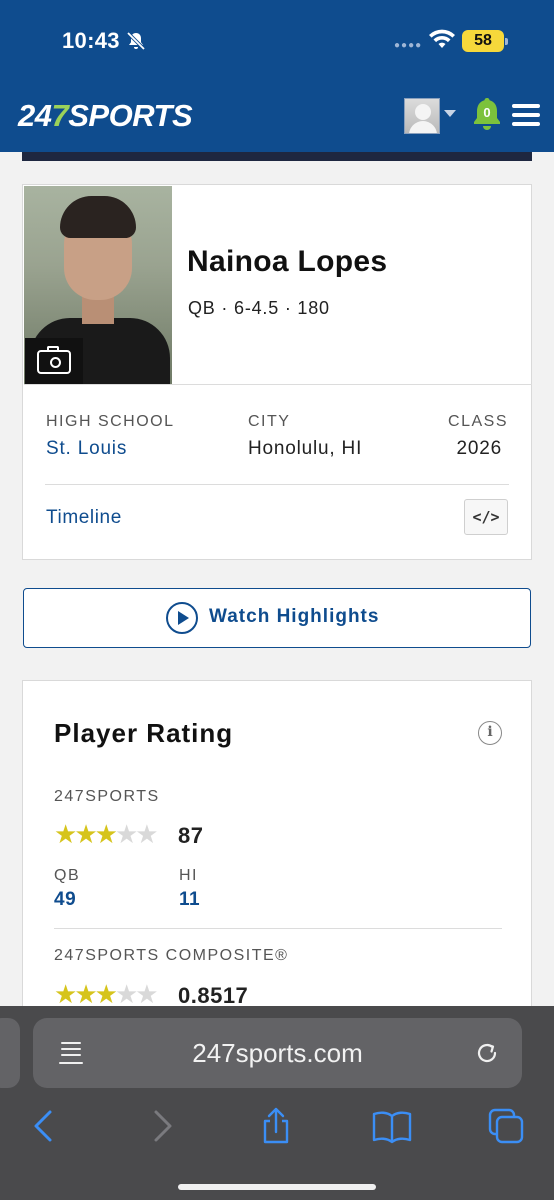 The height and width of the screenshot is (1200, 554). I want to click on sports247-score: 87, so click(191, 835).